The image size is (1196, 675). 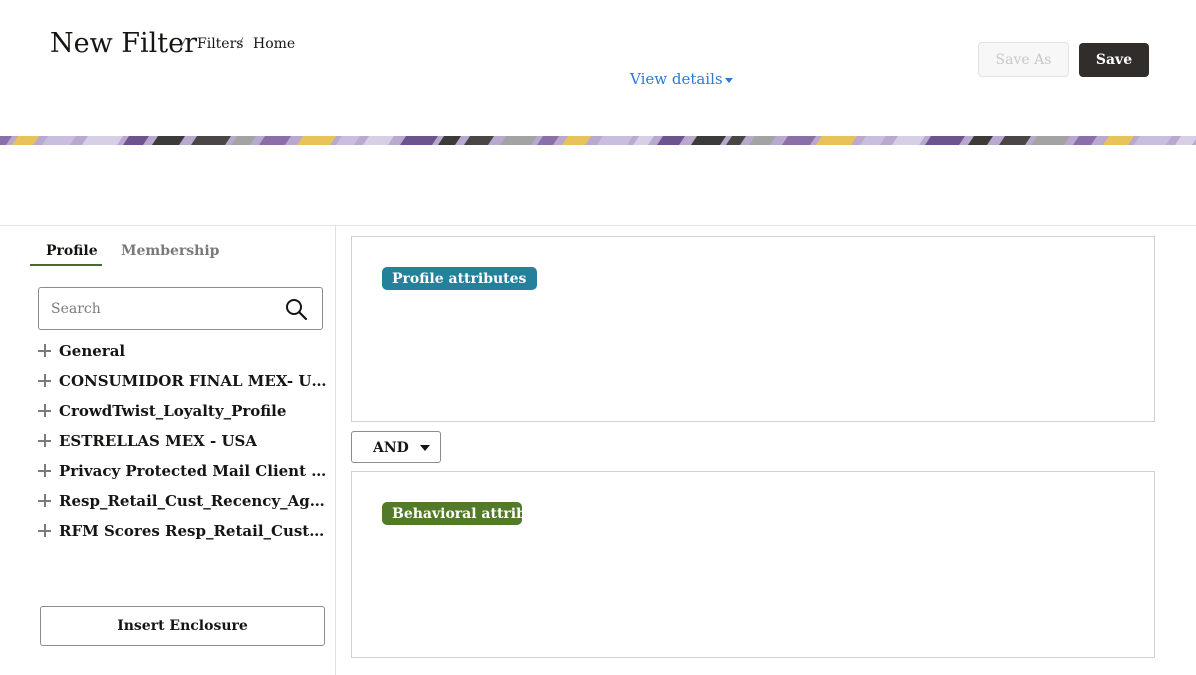 What do you see at coordinates (182, 626) in the screenshot?
I see `insert-enclosure-button: Insert Enclosure` at bounding box center [182, 626].